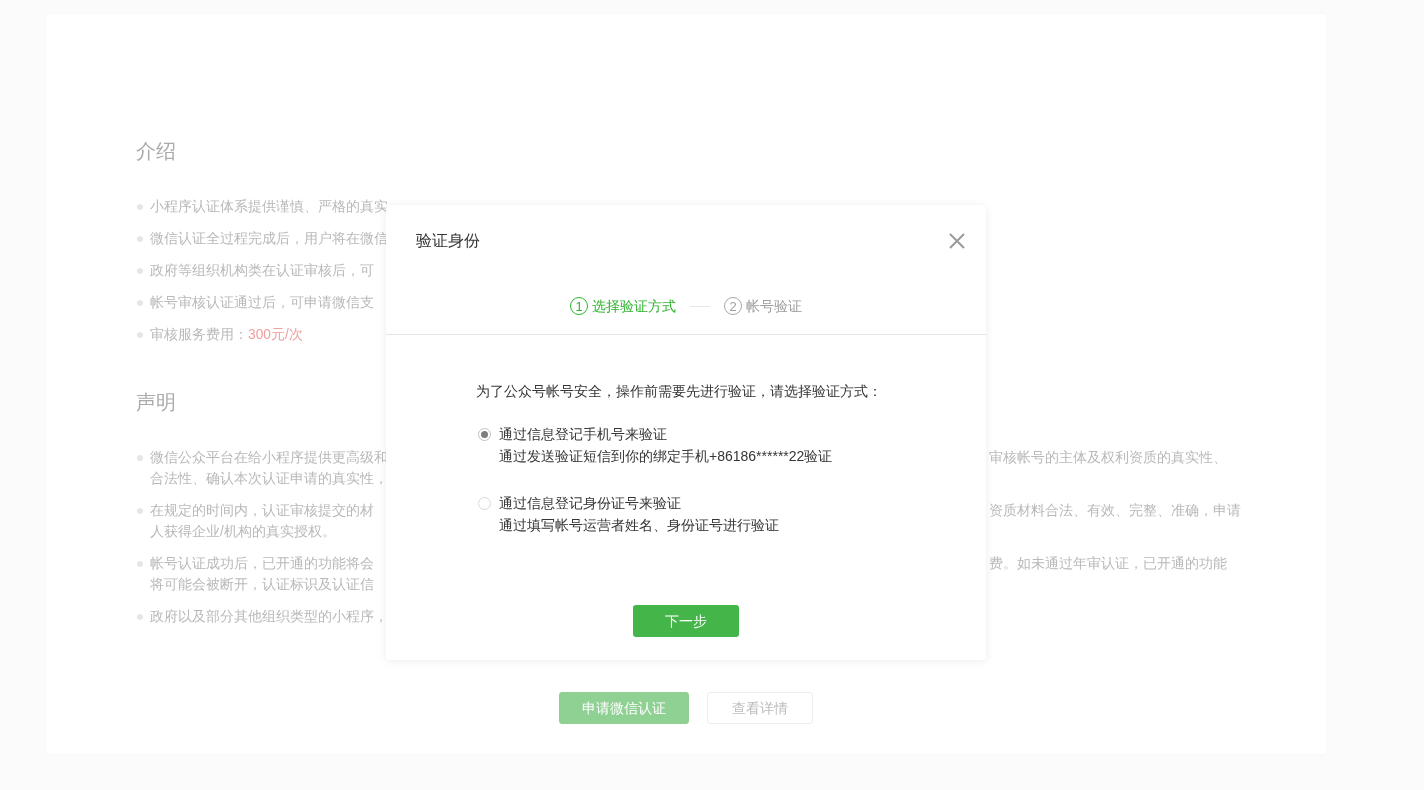 The image size is (1424, 790). I want to click on option-description: 通过填写帐号运营者姓名、身份证号进行验证, so click(639, 525).